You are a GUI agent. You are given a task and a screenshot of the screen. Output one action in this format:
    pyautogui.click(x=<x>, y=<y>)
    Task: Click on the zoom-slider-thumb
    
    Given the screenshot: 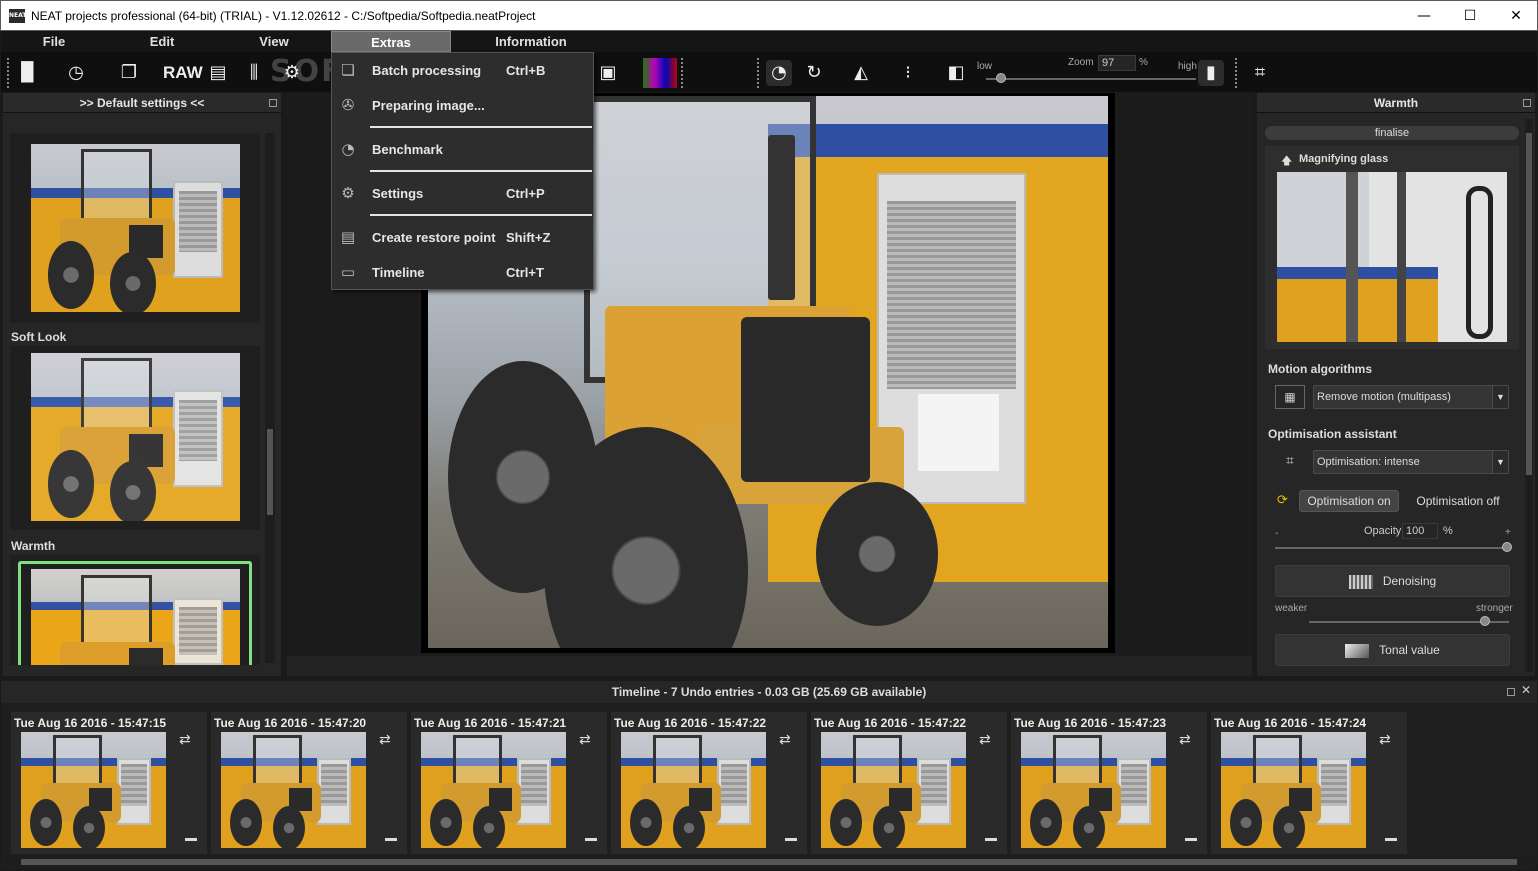 What is the action you would take?
    pyautogui.click(x=1001, y=78)
    